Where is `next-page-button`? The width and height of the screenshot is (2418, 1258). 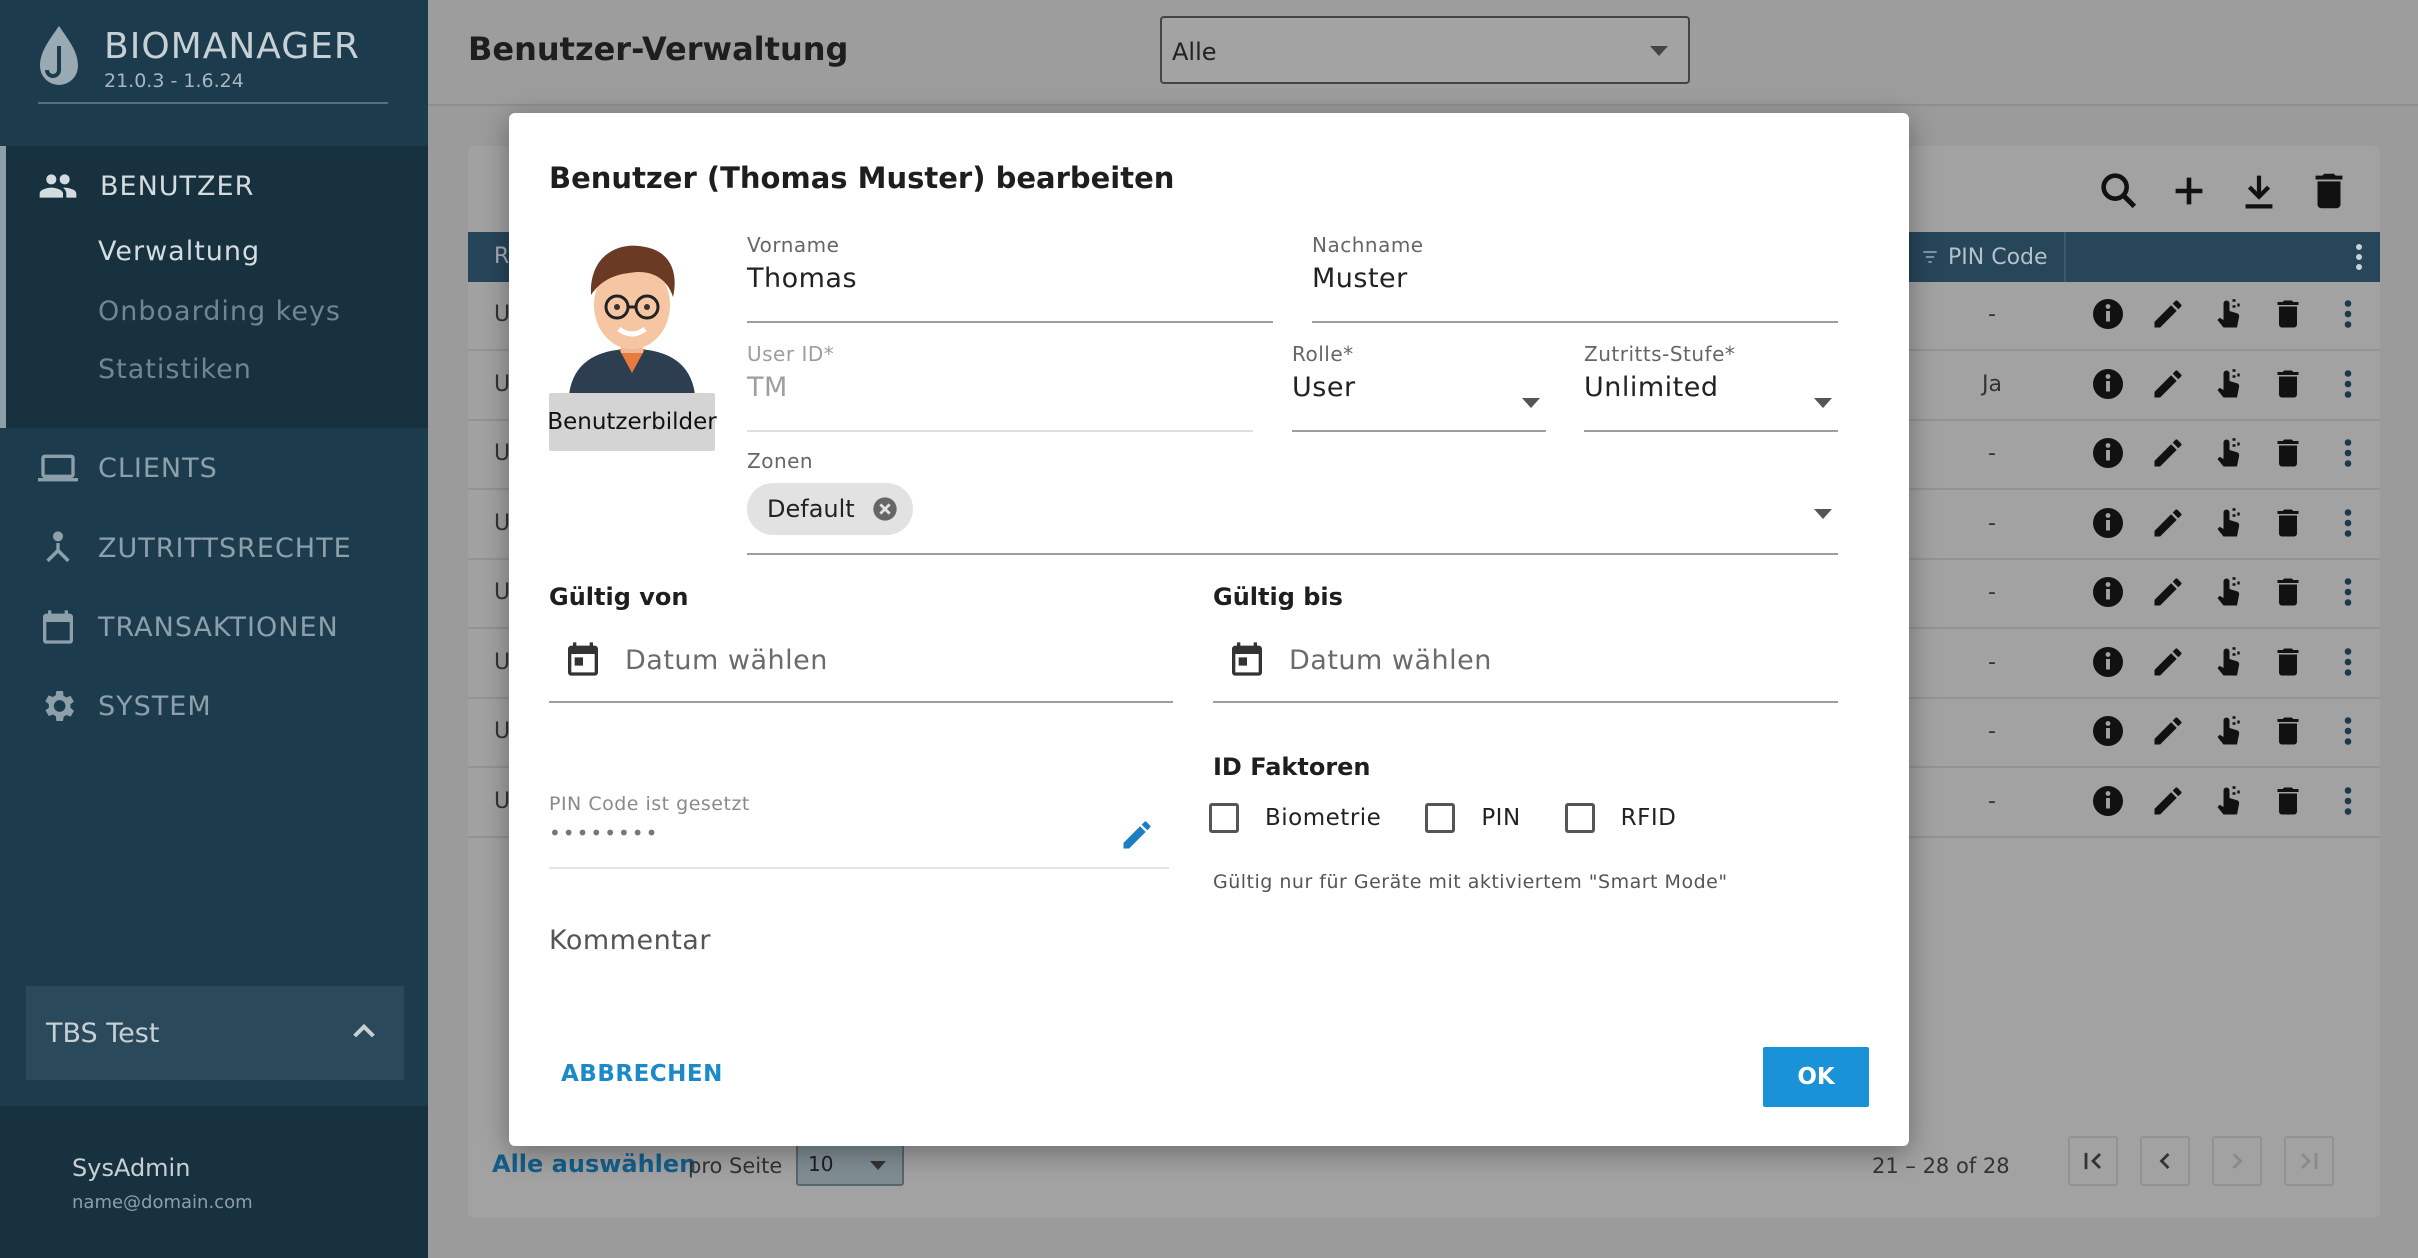
next-page-button is located at coordinates (2237, 1161).